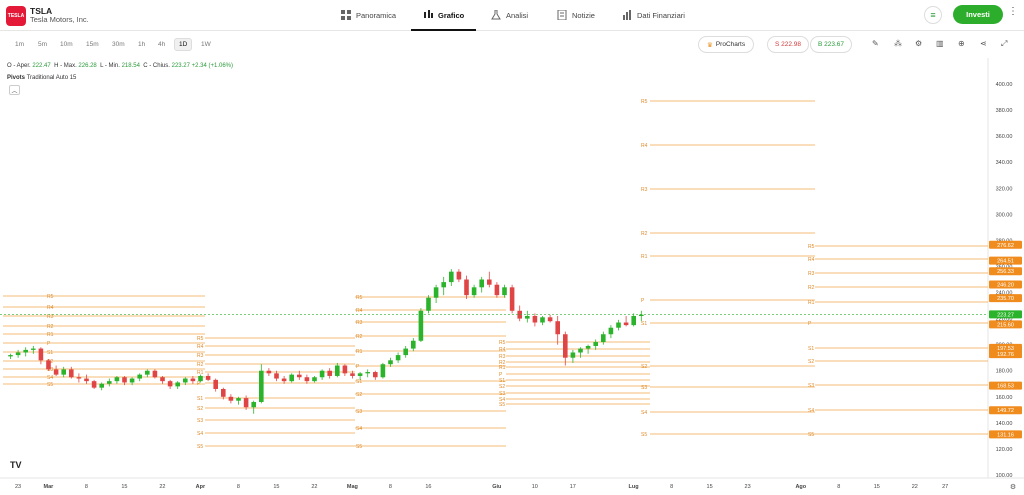  I want to click on y-tick-label: 380.00, so click(1004, 111).